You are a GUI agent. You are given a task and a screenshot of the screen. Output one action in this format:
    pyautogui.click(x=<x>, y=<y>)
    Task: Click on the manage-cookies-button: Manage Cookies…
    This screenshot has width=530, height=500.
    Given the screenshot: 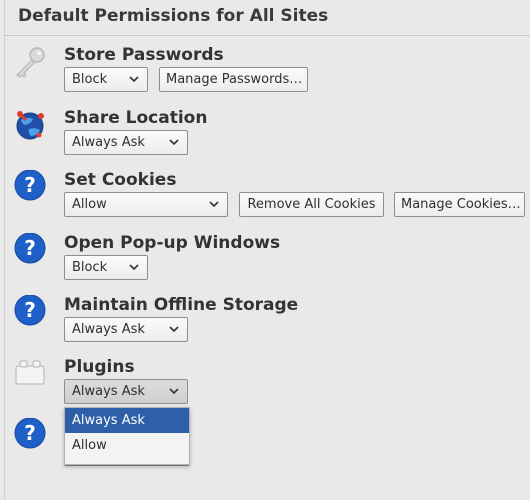 What is the action you would take?
    pyautogui.click(x=459, y=204)
    